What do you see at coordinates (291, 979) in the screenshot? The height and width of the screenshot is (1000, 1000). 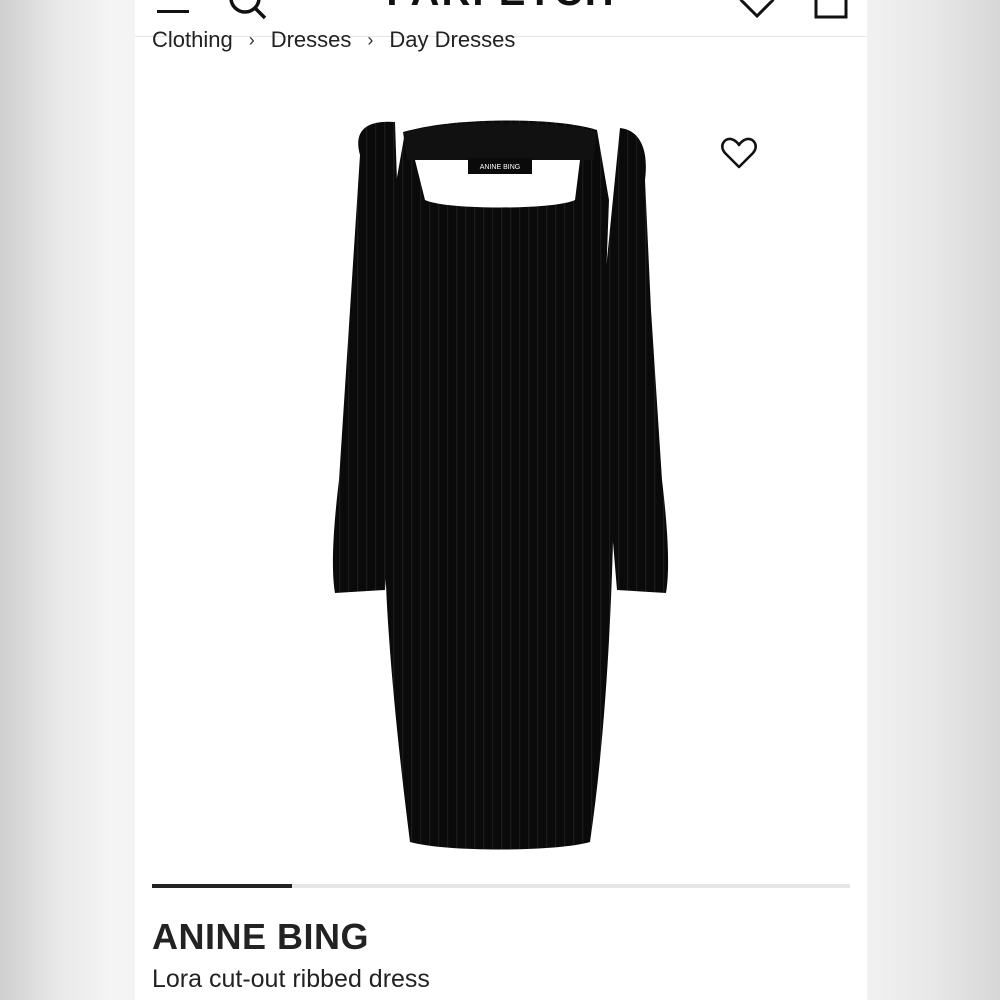 I see `product-name: Lora cut-out ribbed dress` at bounding box center [291, 979].